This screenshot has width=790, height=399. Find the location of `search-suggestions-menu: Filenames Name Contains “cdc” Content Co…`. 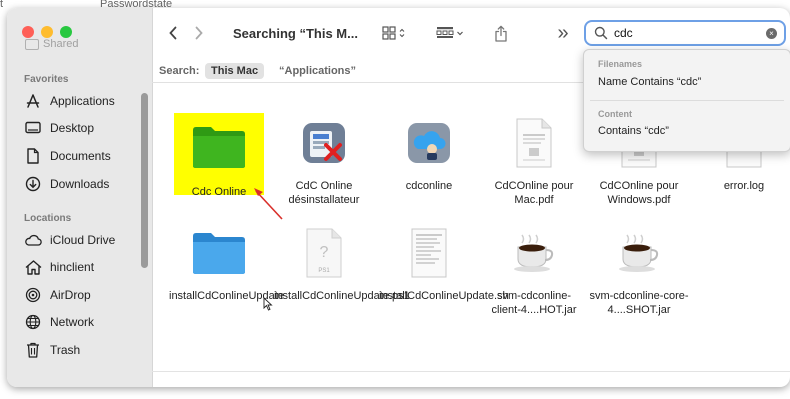

search-suggestions-menu: Filenames Name Contains “cdc” Content Co… is located at coordinates (686, 100).